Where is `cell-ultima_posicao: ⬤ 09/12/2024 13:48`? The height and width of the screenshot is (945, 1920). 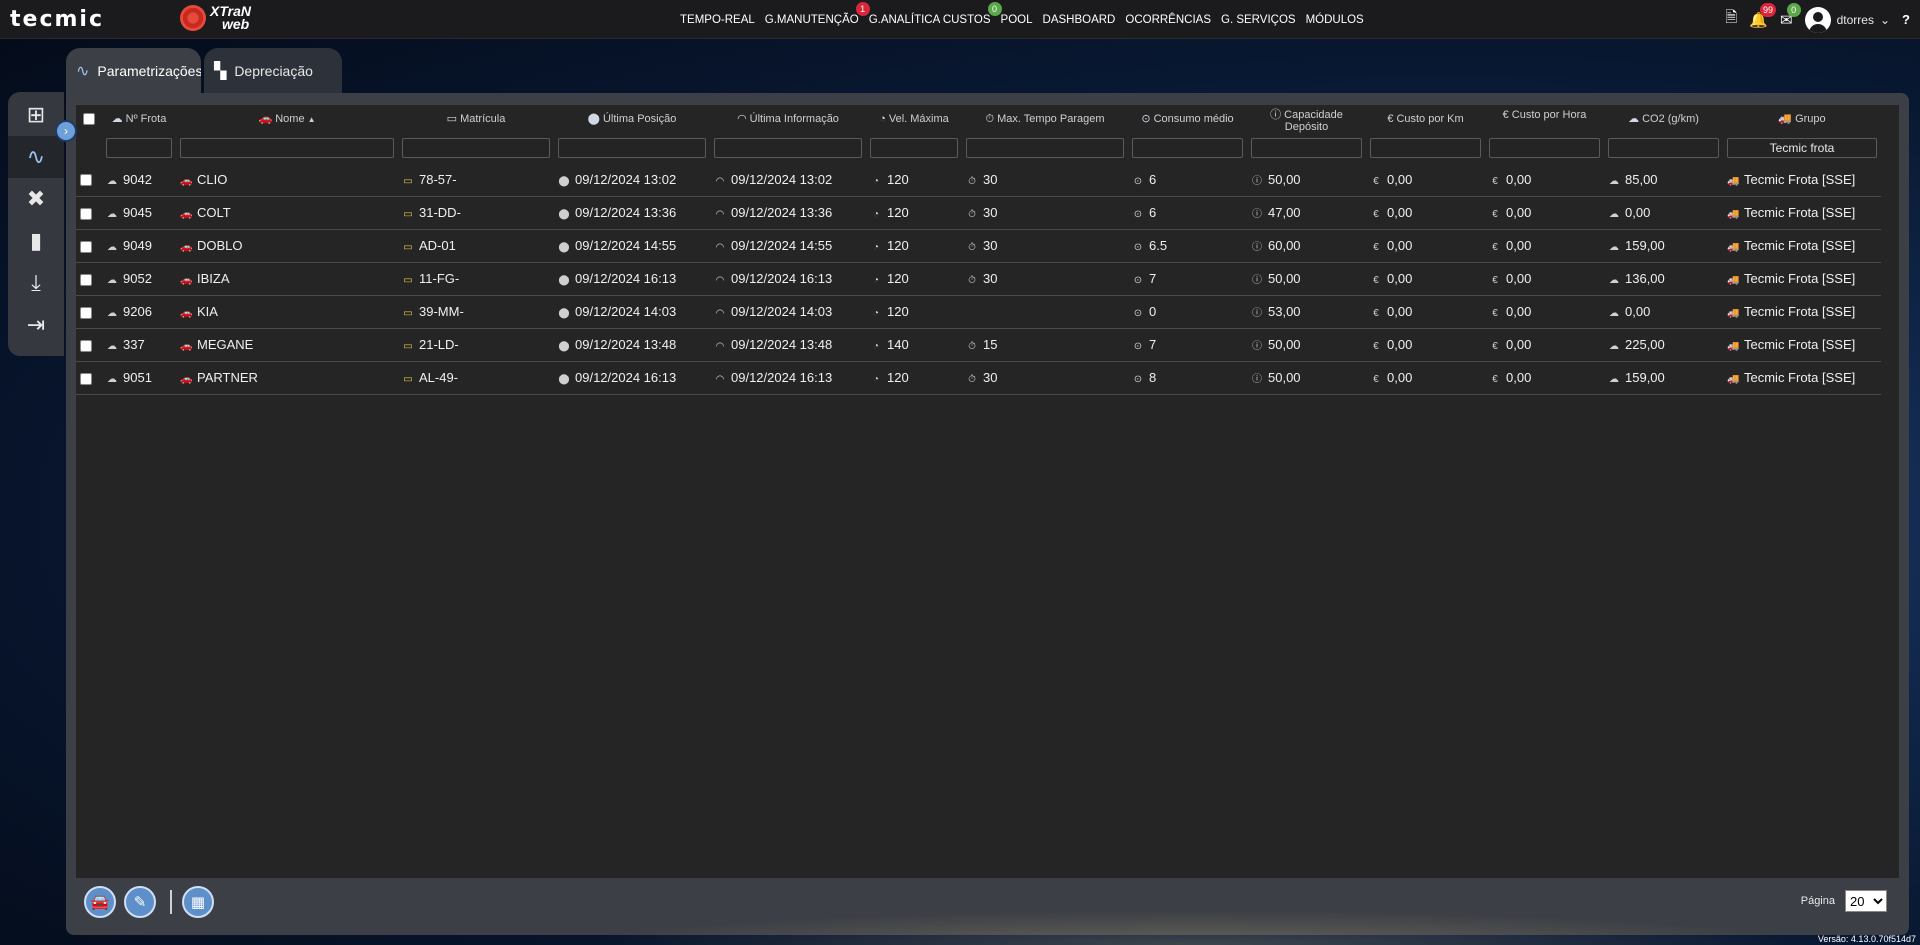 cell-ultima_posicao: ⬤ 09/12/2024 13:48 is located at coordinates (632, 345).